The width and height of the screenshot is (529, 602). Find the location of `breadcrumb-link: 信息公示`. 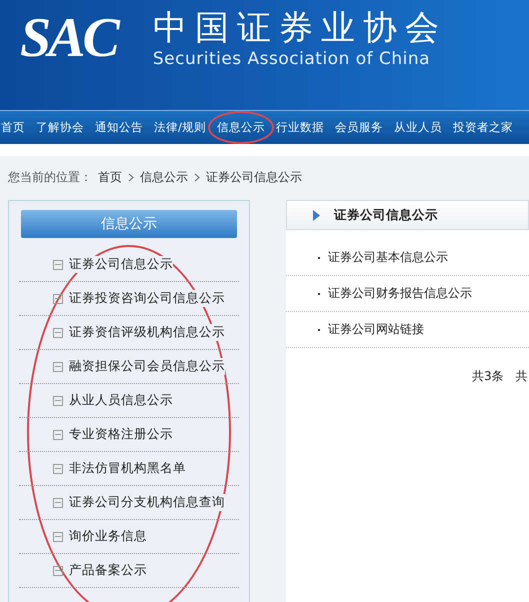

breadcrumb-link: 信息公示 is located at coordinates (164, 177).